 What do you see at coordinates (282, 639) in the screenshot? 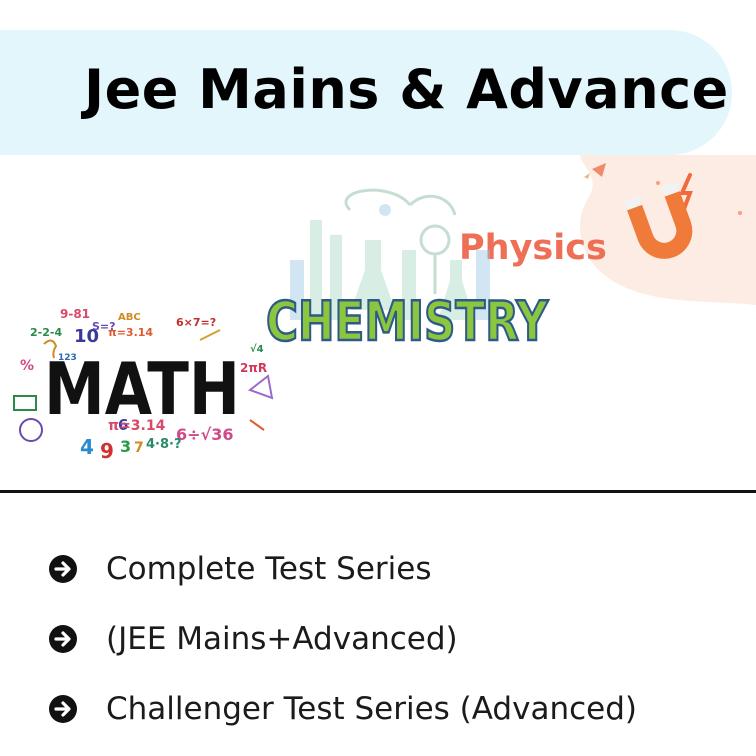
I see `feature-text: (JEE Mains+Advanced)` at bounding box center [282, 639].